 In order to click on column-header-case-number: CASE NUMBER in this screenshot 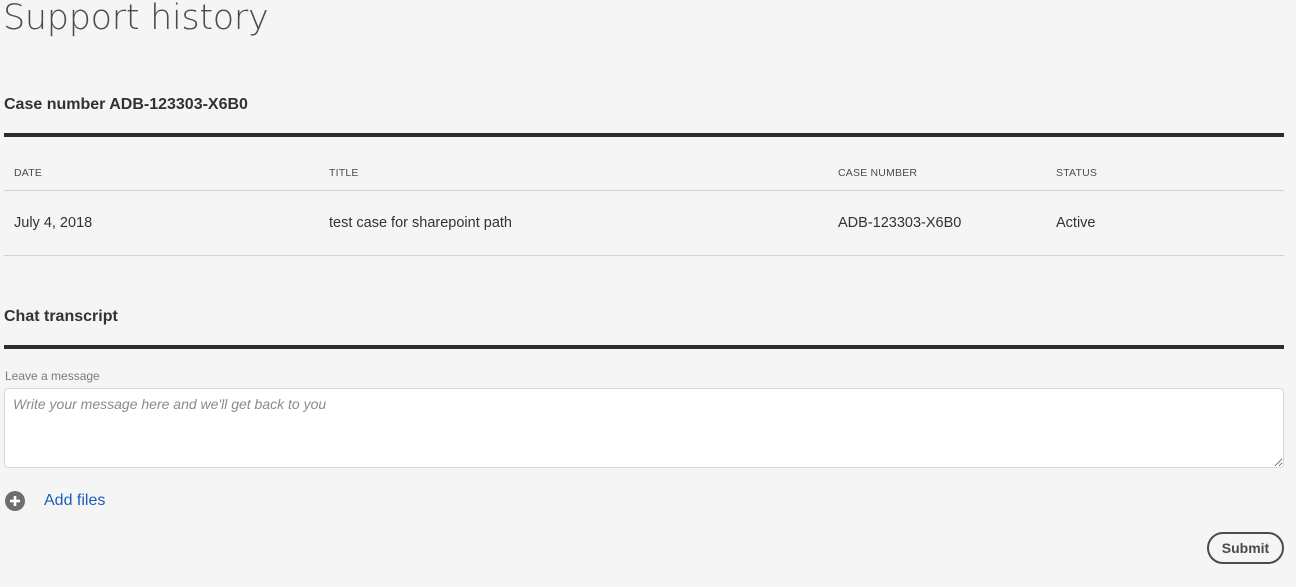, I will do `click(877, 173)`.